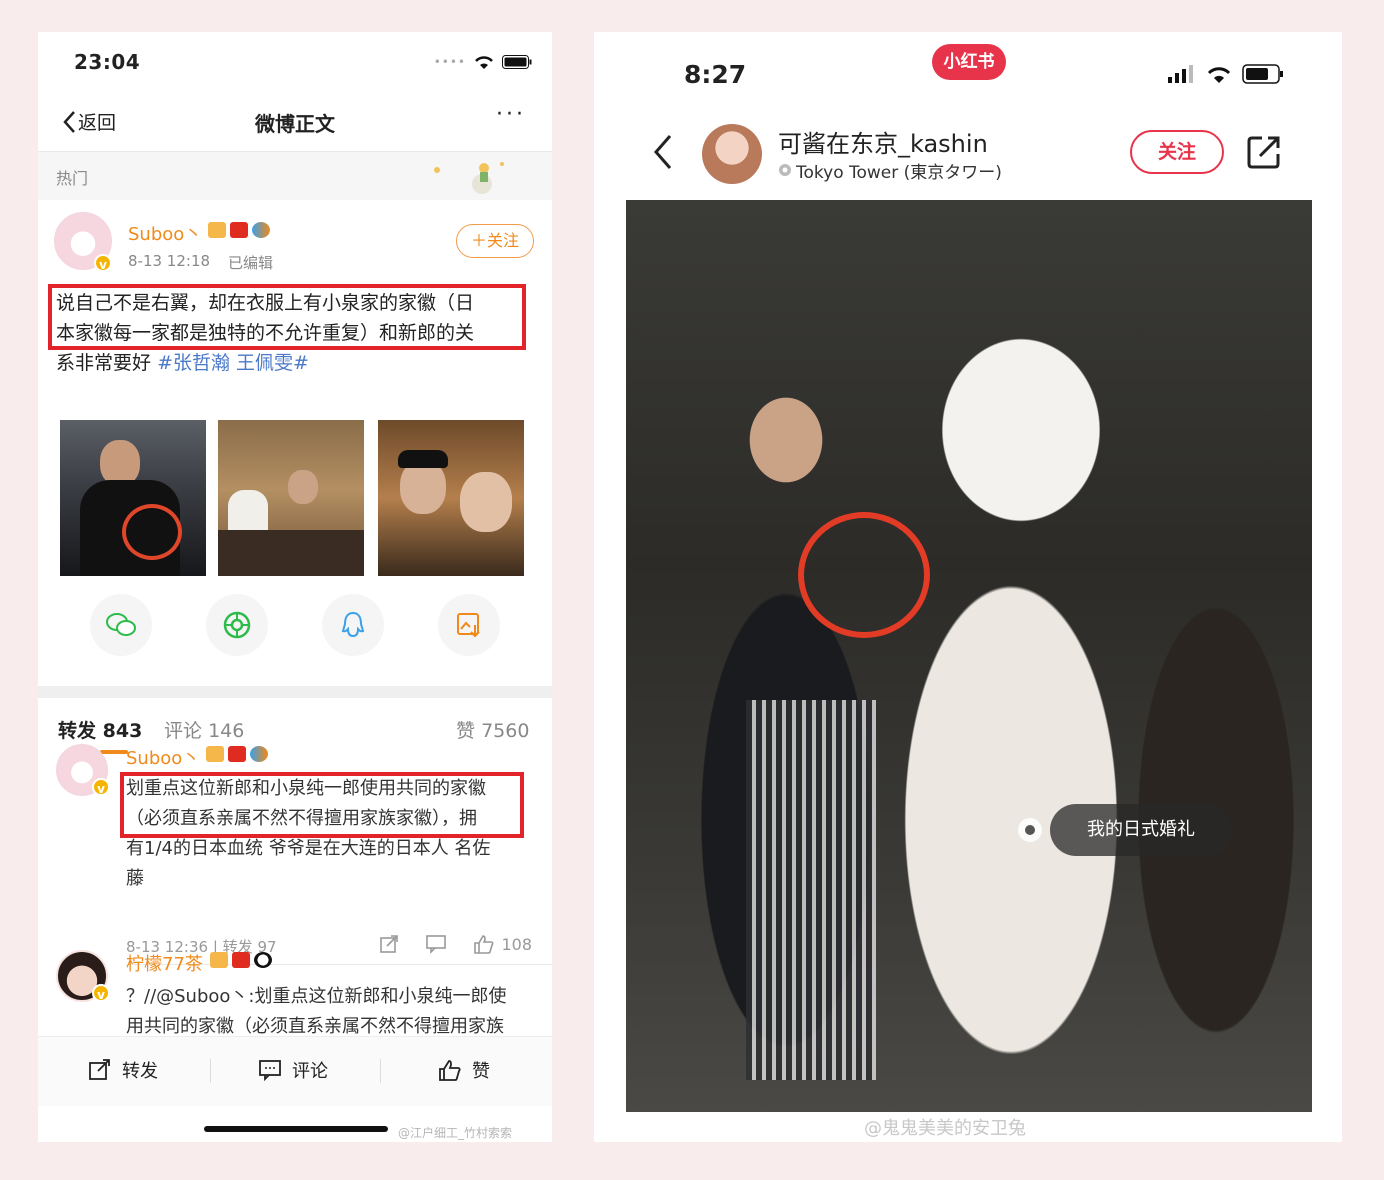 The image size is (1384, 1180). I want to click on more-button: ···, so click(511, 114).